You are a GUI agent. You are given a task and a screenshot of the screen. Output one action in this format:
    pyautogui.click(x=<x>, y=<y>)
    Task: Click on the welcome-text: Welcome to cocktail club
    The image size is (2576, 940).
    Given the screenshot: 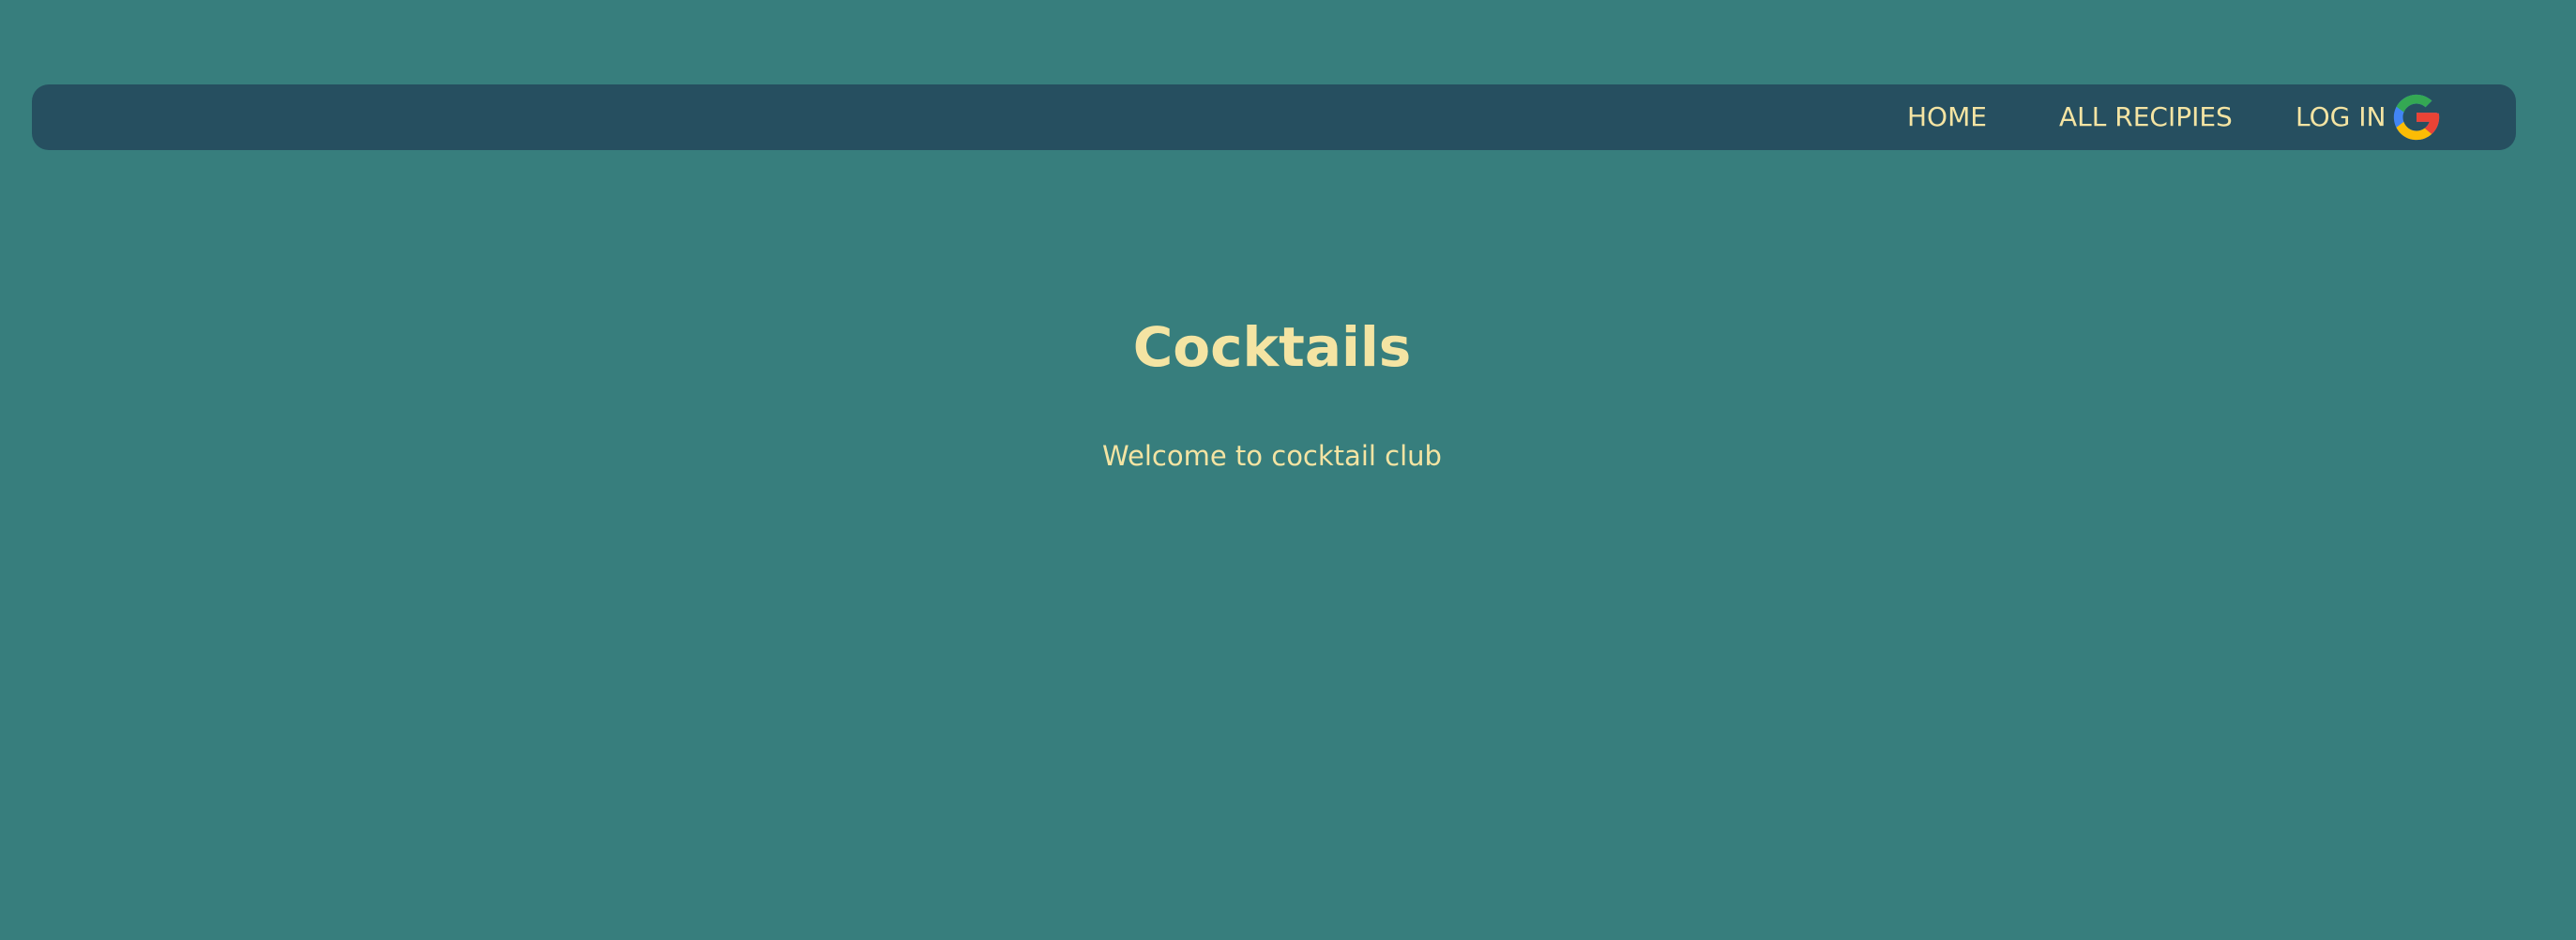 What is the action you would take?
    pyautogui.click(x=1272, y=456)
    